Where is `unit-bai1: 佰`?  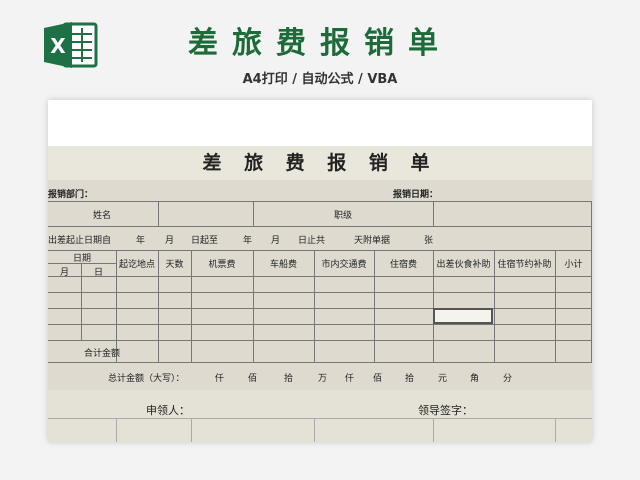
unit-bai1: 佰 is located at coordinates (253, 379).